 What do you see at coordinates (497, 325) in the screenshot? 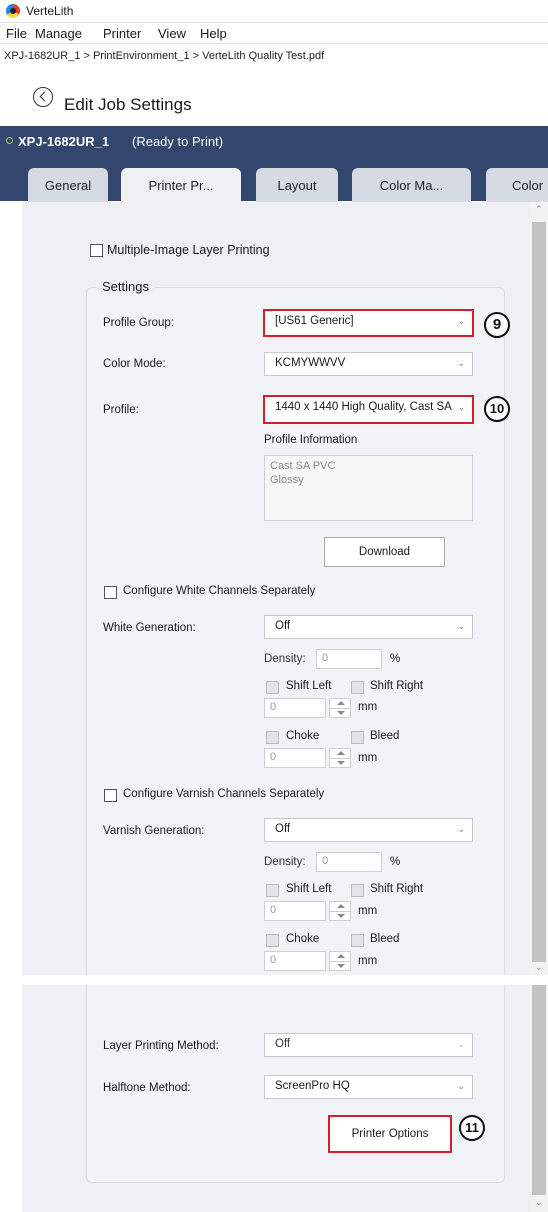
I see `callout-9: 9` at bounding box center [497, 325].